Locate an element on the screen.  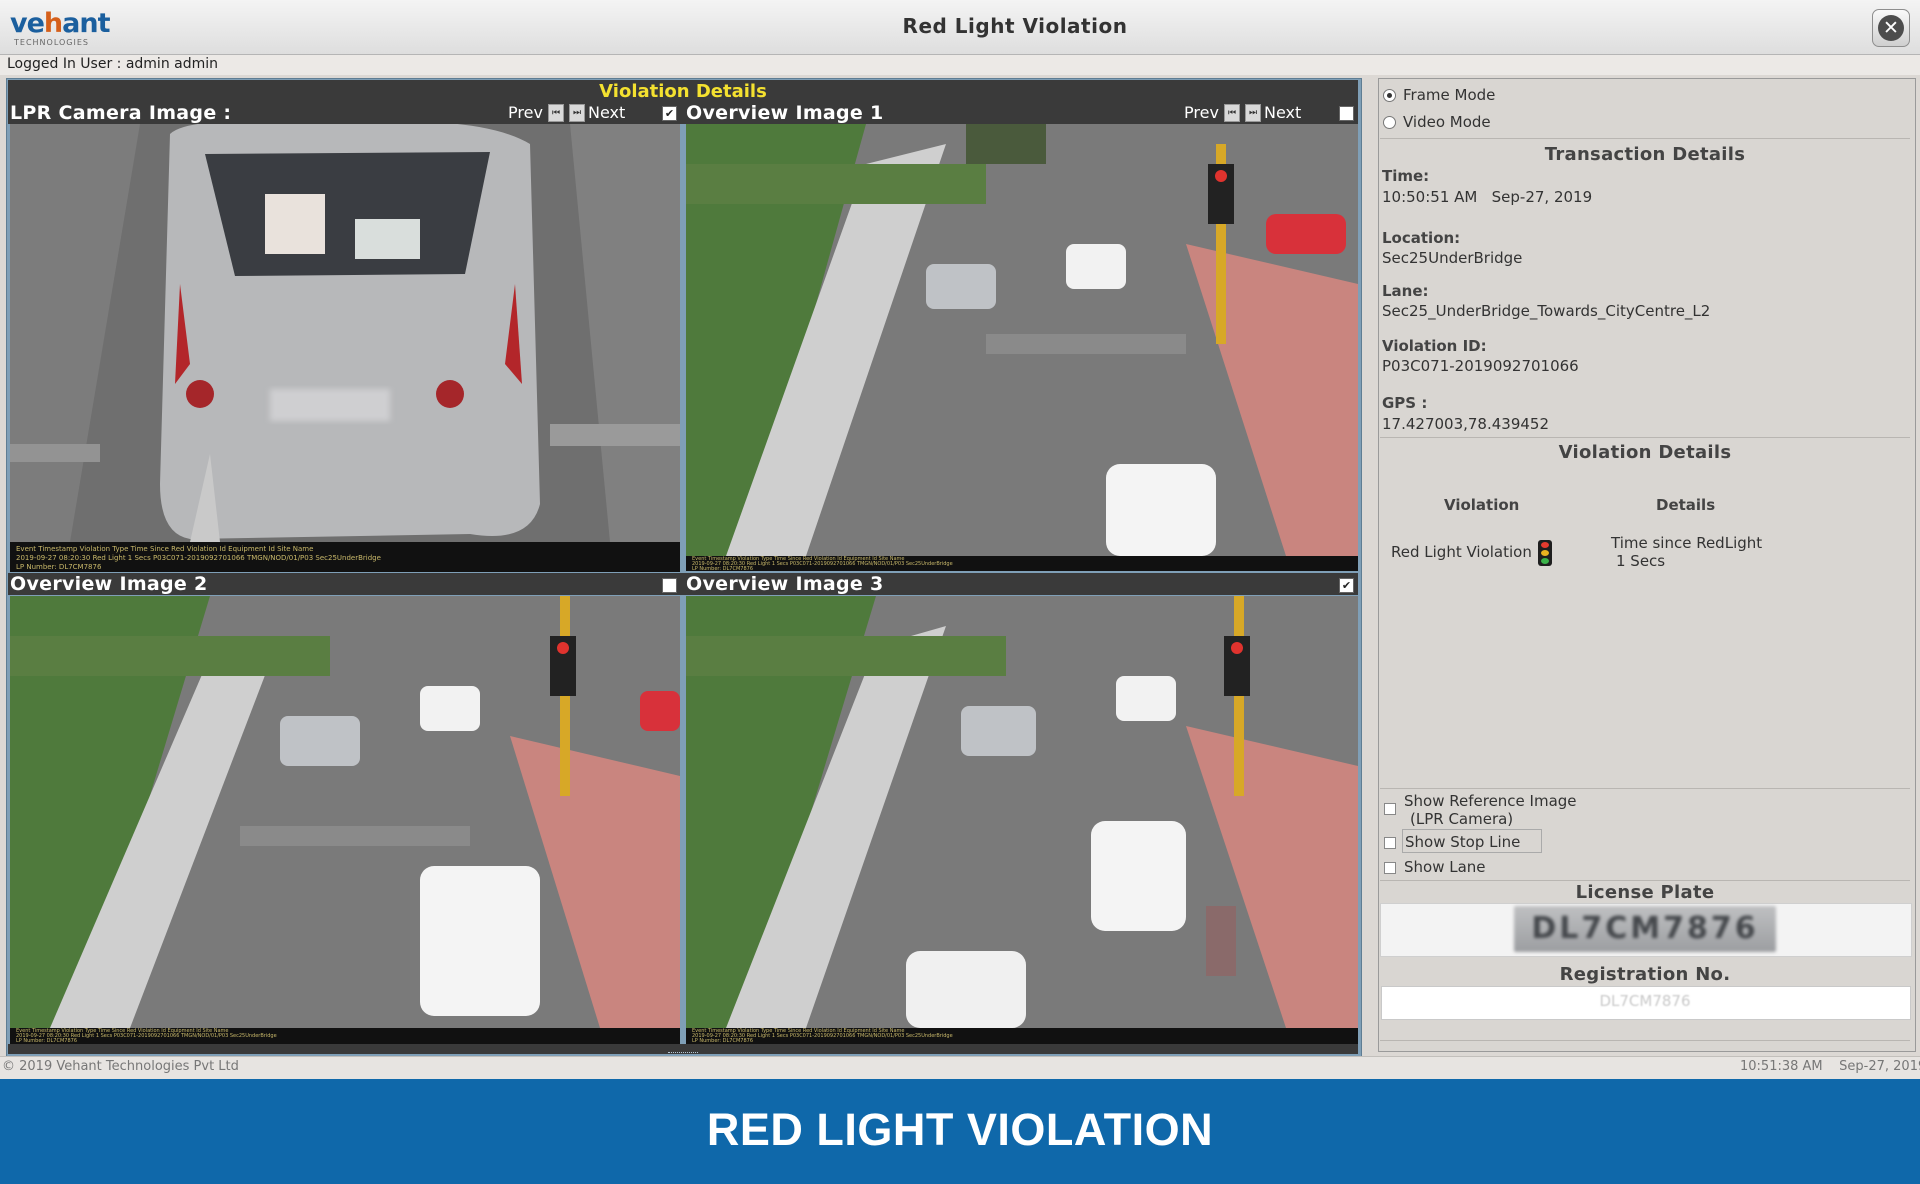
overview1-image is located at coordinates (1022, 340).